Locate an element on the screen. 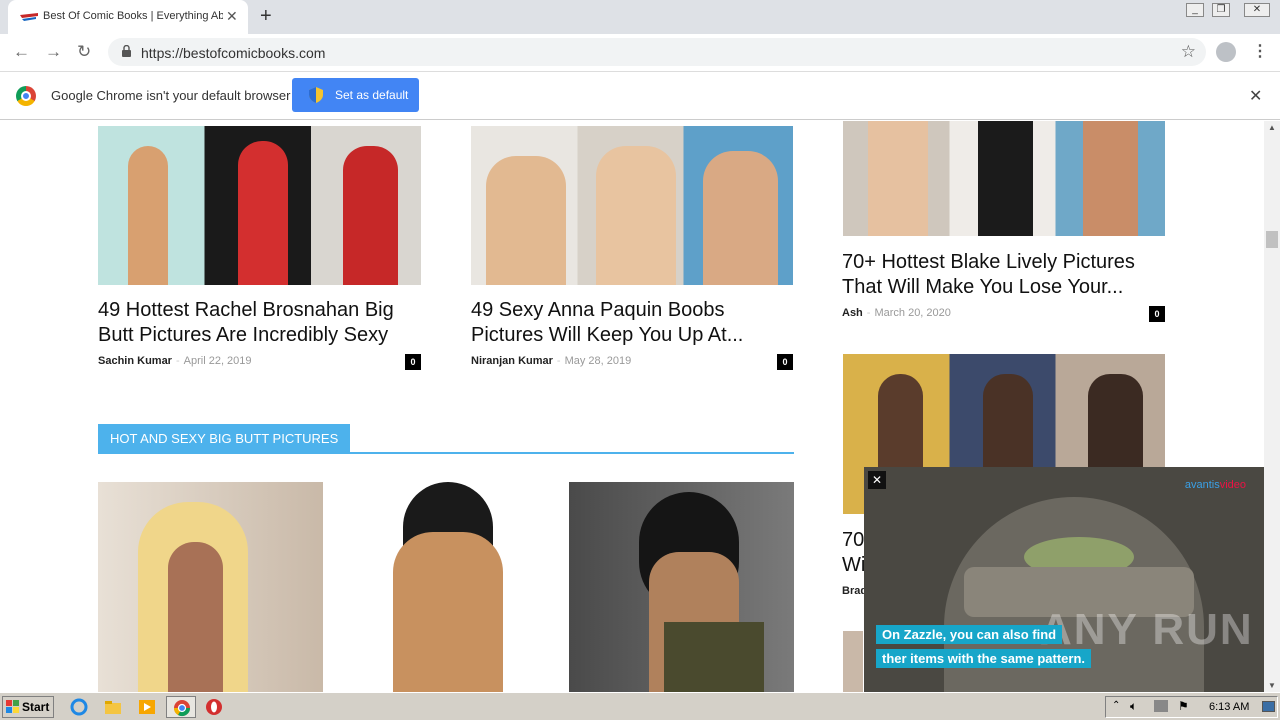 The height and width of the screenshot is (720, 1280). chrome-icon is located at coordinates (182, 708).